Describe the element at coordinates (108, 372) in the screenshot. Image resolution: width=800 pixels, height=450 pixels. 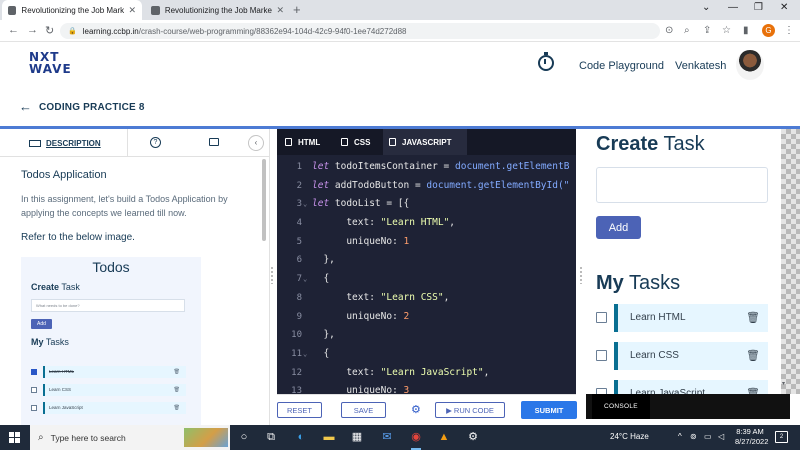
I see `preview-task-item: Learn HTML 🗑` at that location.